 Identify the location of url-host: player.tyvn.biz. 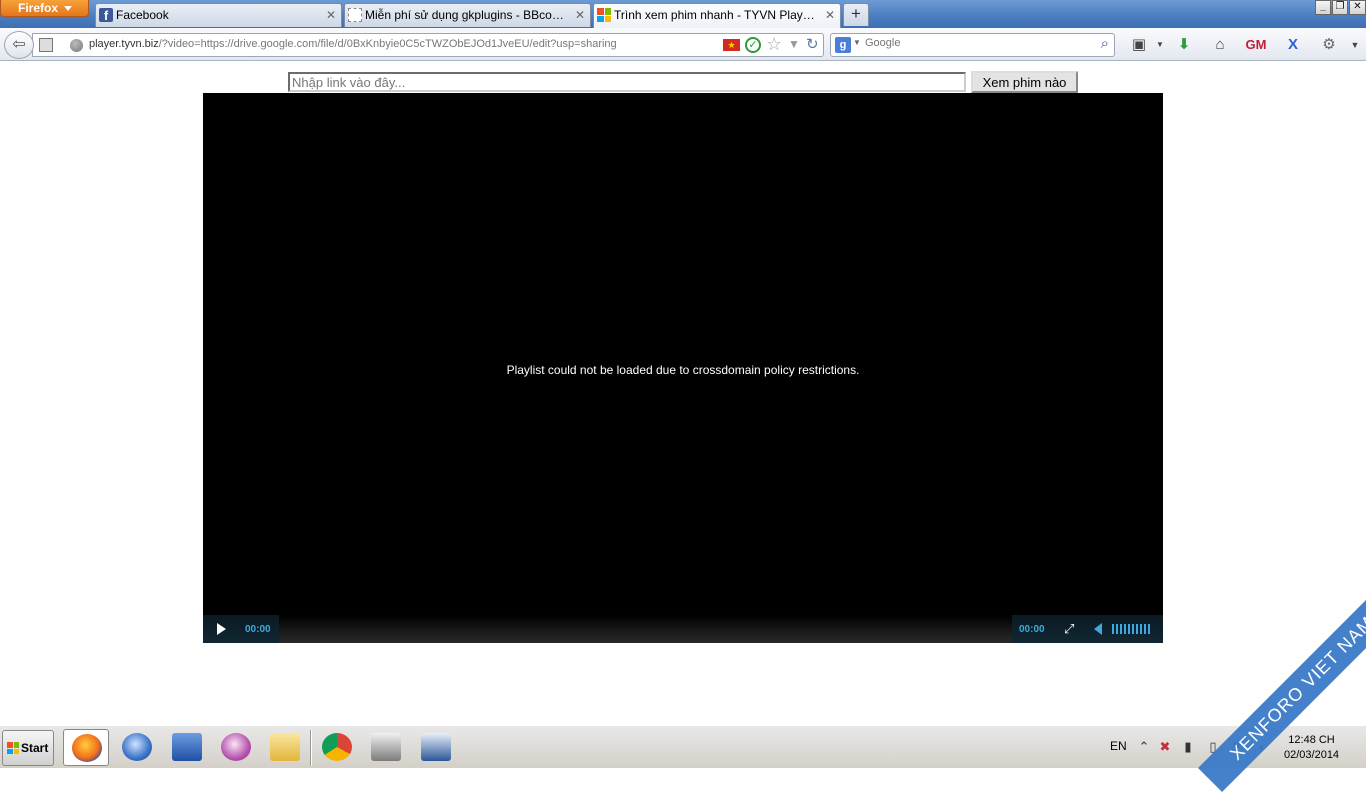
(124, 44).